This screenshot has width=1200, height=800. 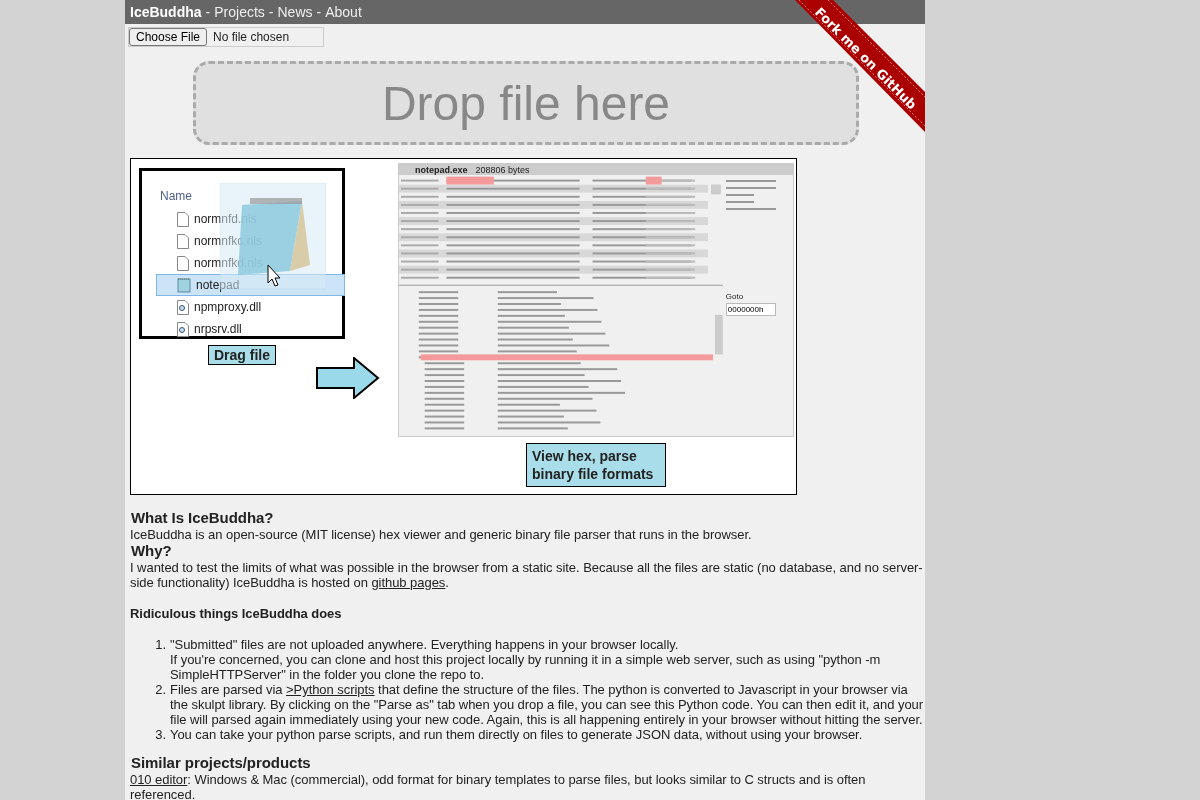 What do you see at coordinates (348, 378) in the screenshot?
I see `arrow-icon` at bounding box center [348, 378].